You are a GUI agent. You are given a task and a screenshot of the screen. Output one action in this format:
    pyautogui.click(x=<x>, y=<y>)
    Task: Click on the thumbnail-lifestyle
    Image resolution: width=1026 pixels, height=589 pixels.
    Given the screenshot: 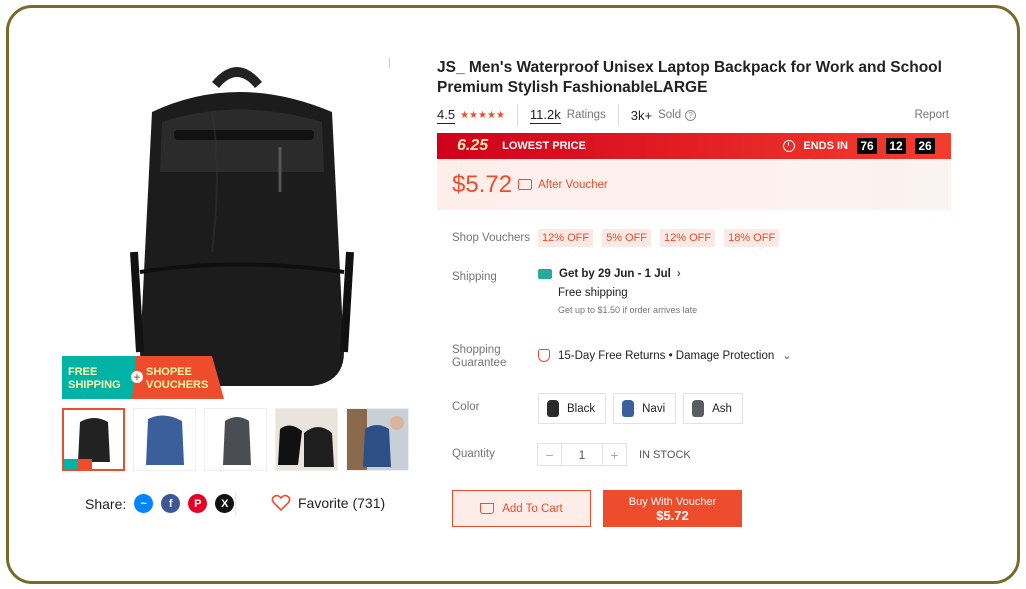 What is the action you would take?
    pyautogui.click(x=306, y=439)
    